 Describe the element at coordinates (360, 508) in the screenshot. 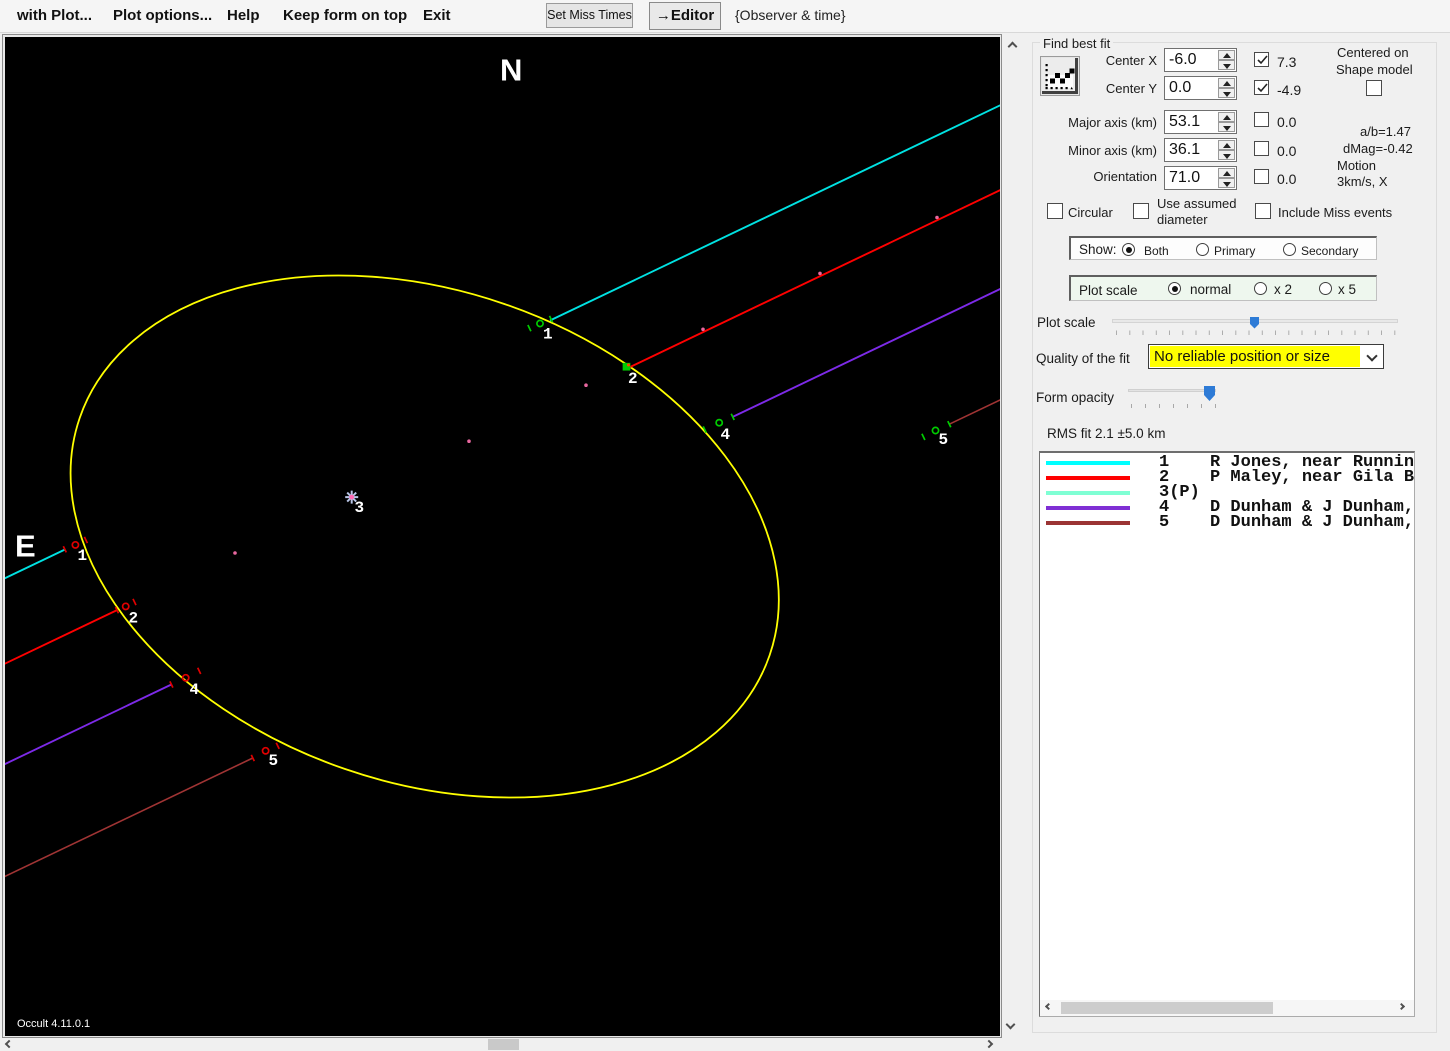

I see `svg-text: 3` at that location.